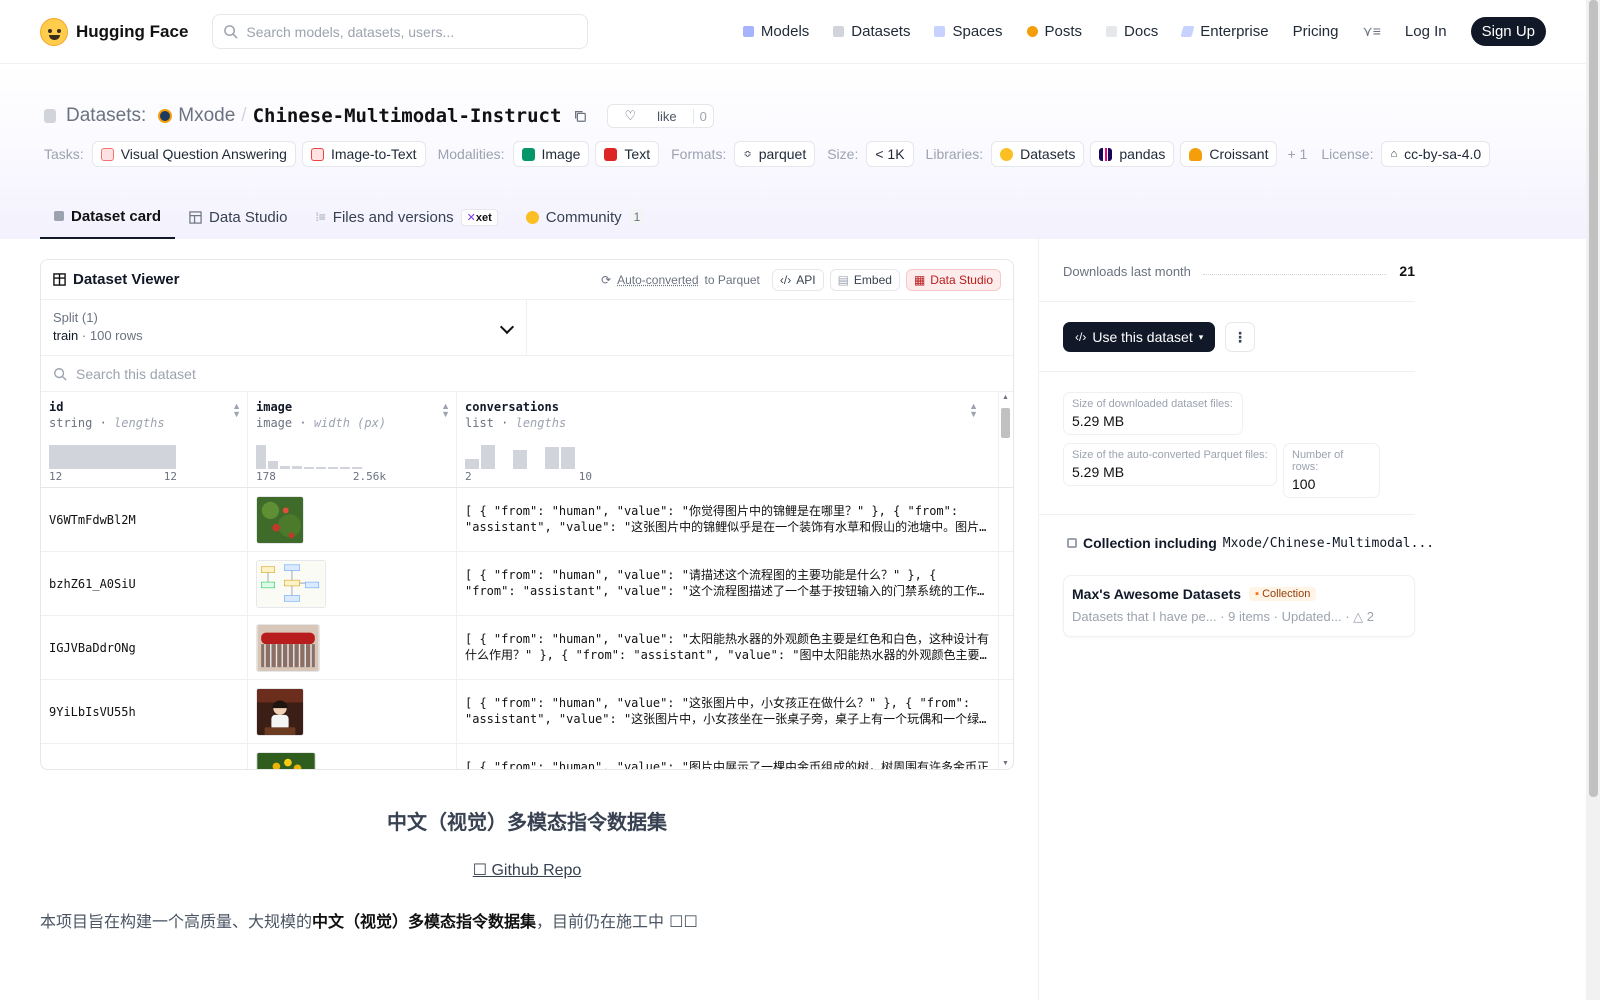 The image size is (1600, 1000). Describe the element at coordinates (280, 711) in the screenshot. I see `girl-photo-thumbnail` at that location.